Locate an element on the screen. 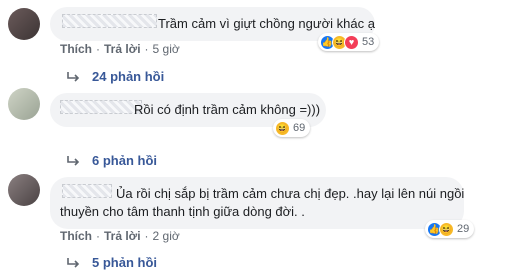  replies-count-label: 24 phản hồi is located at coordinates (128, 76).